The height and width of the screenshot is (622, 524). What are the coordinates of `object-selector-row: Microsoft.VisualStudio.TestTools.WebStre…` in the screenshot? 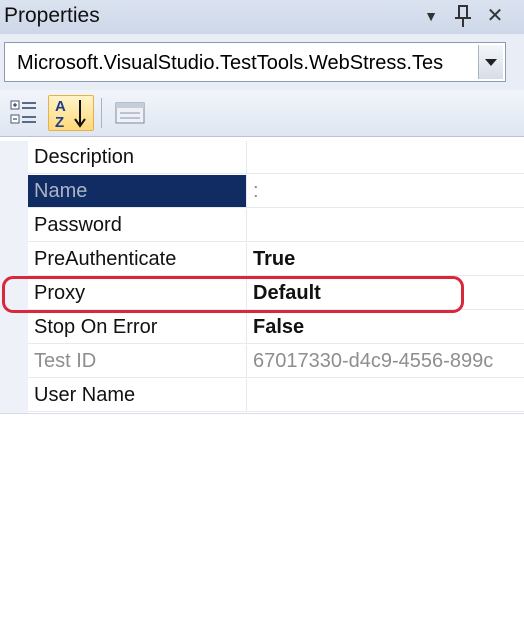 It's located at (262, 62).